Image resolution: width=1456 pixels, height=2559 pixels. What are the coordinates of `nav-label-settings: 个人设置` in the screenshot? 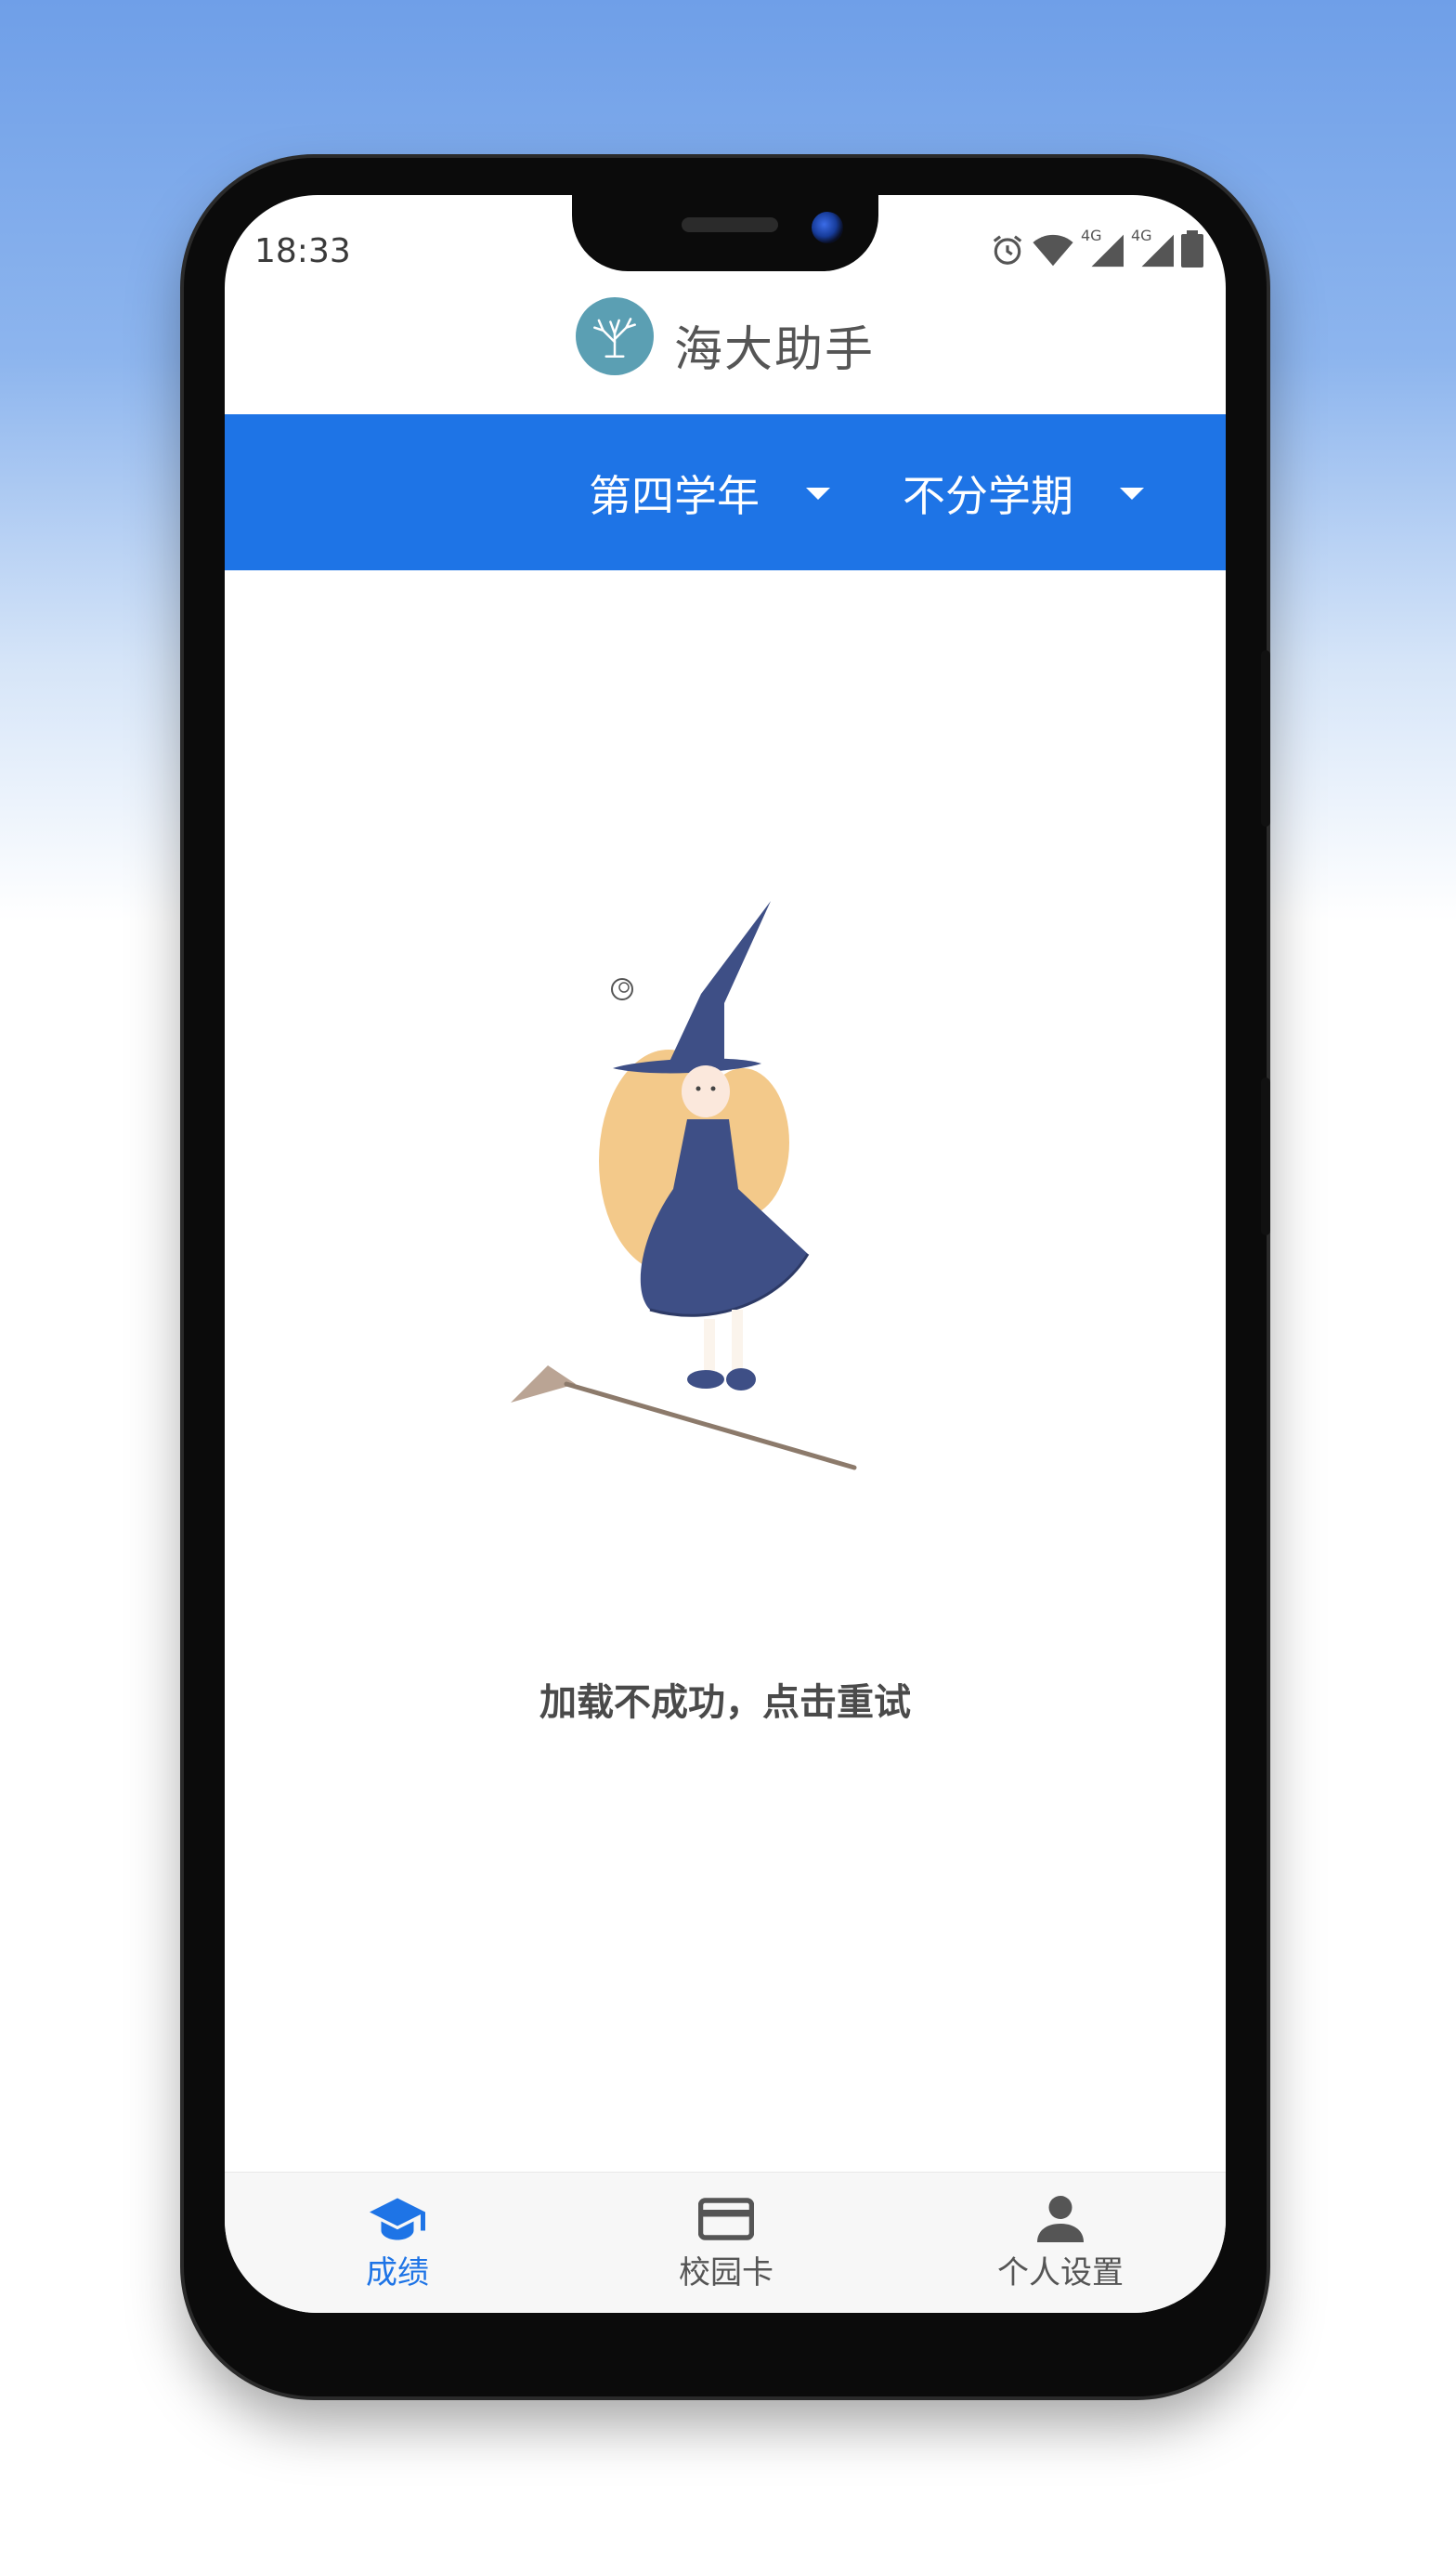 It's located at (1060, 2273).